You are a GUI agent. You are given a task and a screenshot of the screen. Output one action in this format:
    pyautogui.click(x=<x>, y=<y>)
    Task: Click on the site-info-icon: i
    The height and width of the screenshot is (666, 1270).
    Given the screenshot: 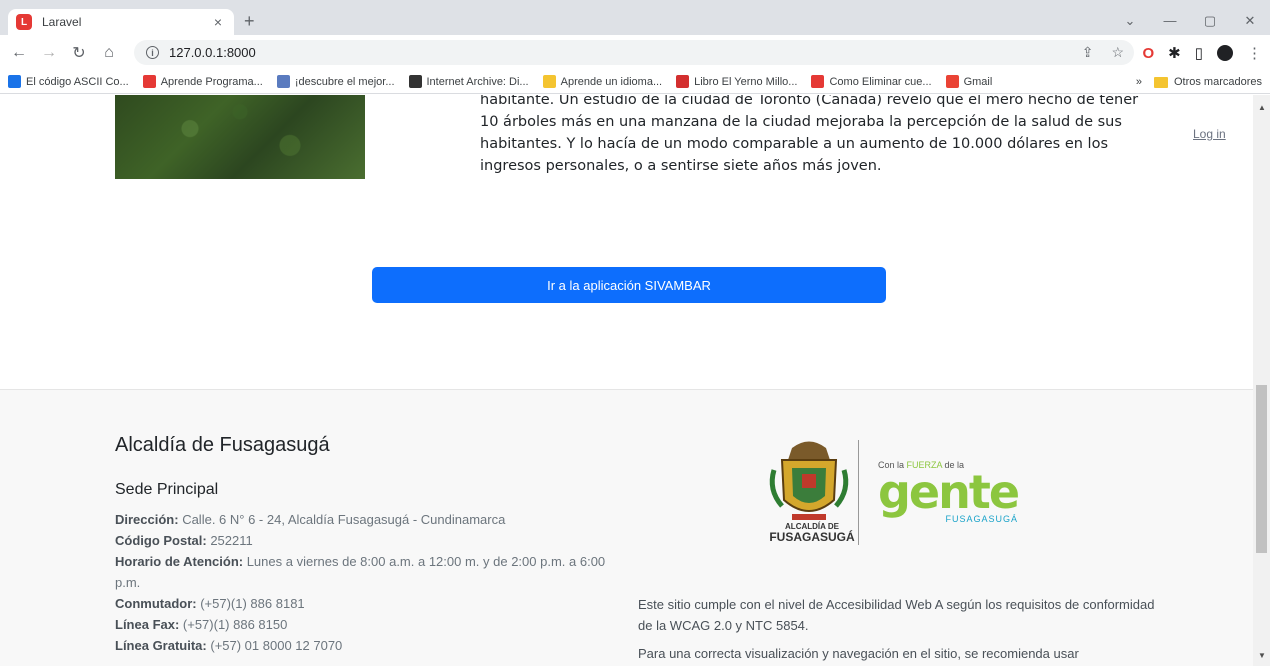 What is the action you would take?
    pyautogui.click(x=152, y=52)
    